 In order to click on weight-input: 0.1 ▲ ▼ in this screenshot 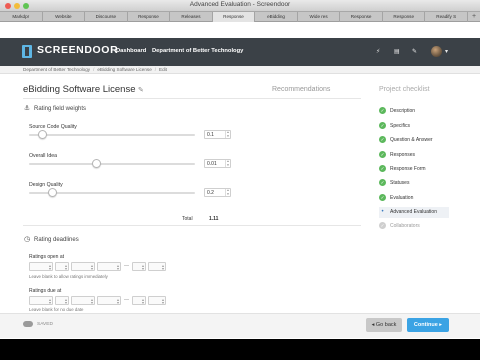, I will do `click(217, 134)`.